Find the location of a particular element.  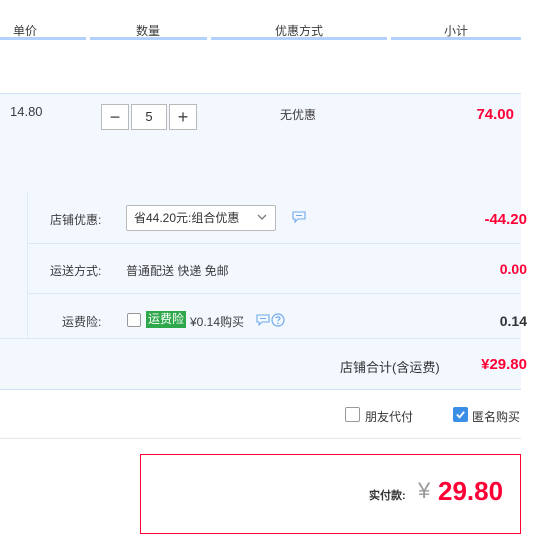

shipping-methods: 普通配送 快递 免邮 is located at coordinates (177, 271).